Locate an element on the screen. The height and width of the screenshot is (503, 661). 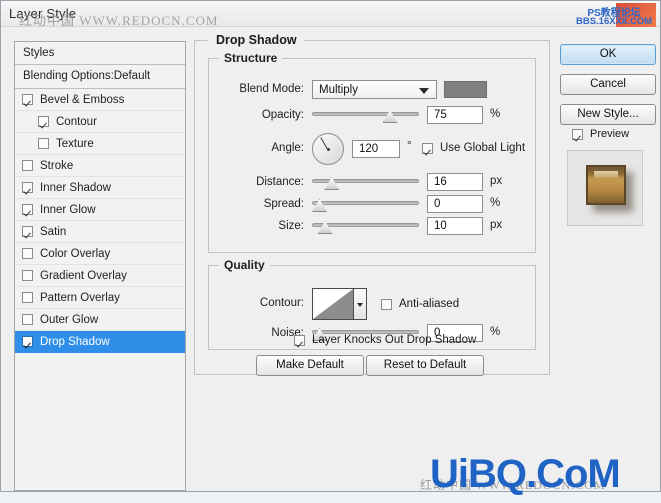
style-preview-thumbnail is located at coordinates (605, 188).